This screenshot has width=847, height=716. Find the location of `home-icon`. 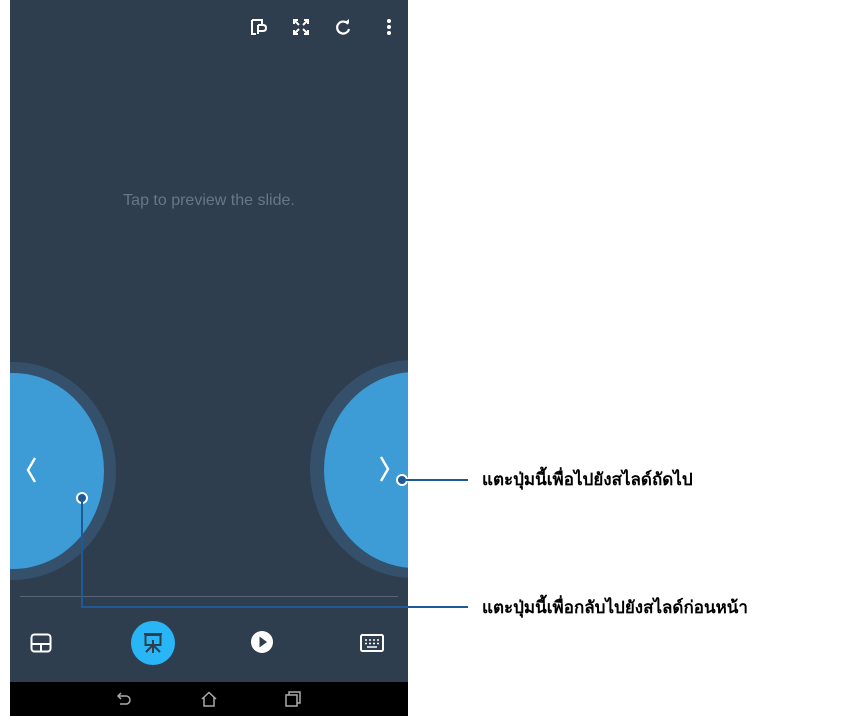

home-icon is located at coordinates (209, 699).